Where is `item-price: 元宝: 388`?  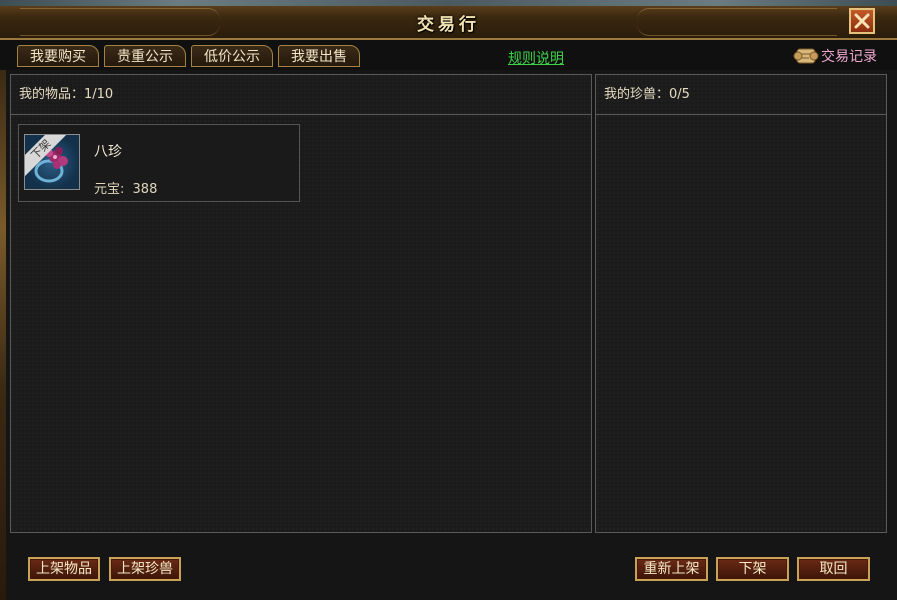 item-price: 元宝: 388 is located at coordinates (125, 187).